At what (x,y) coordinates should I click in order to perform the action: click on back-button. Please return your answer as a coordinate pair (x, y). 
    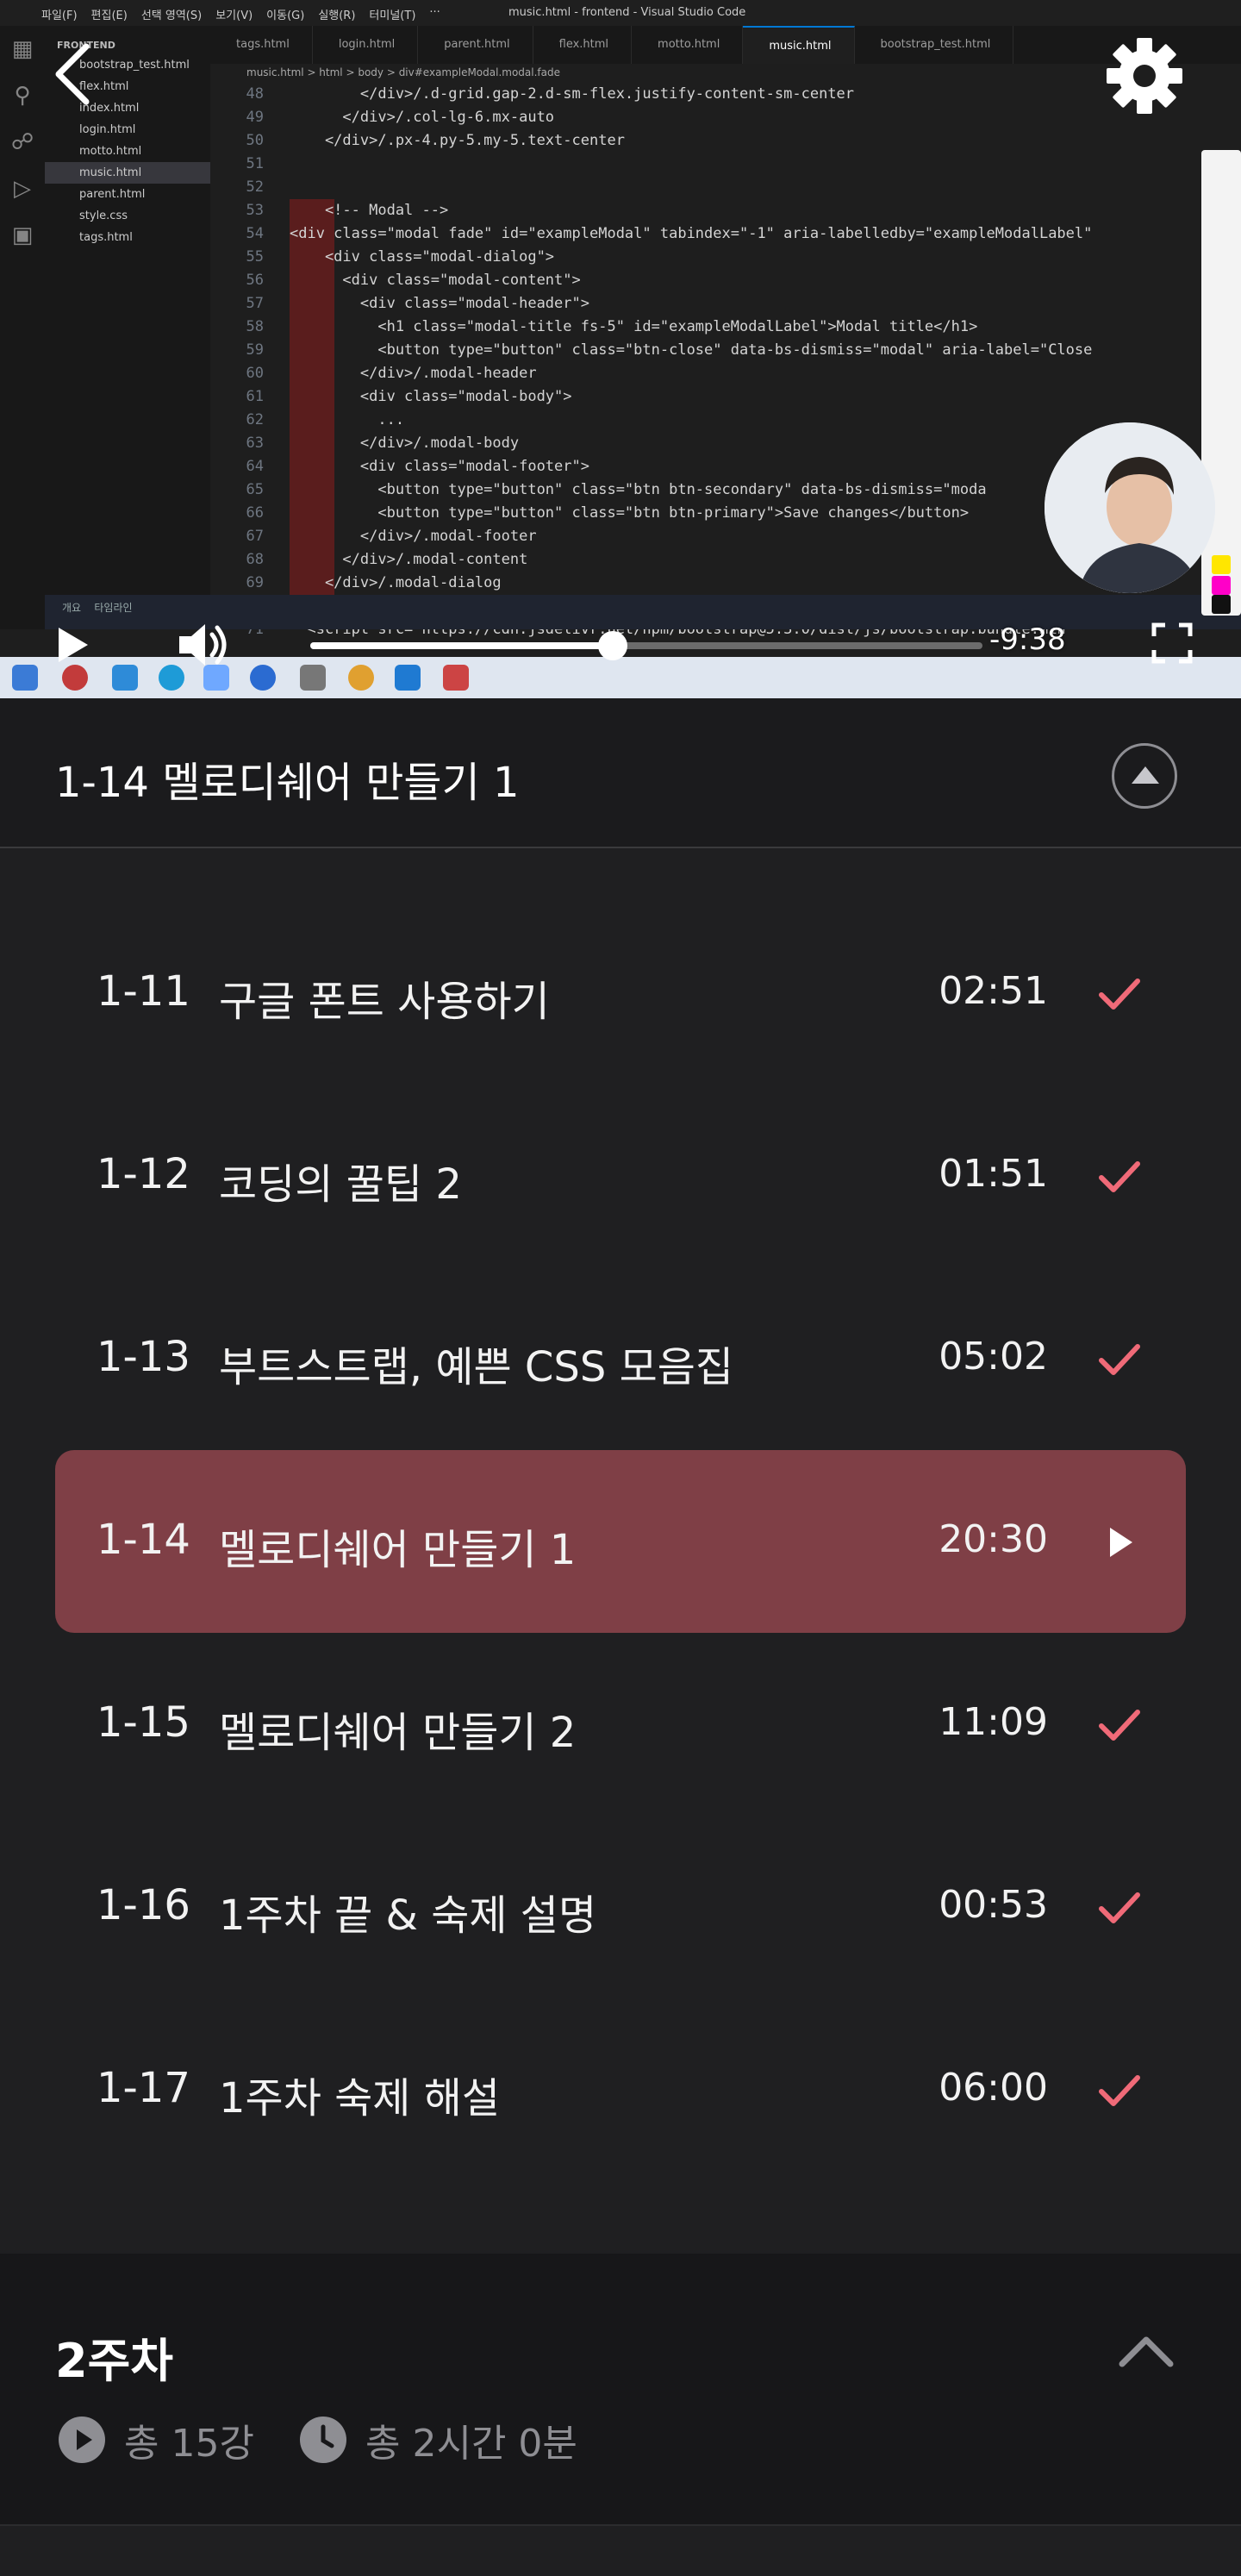
    Looking at the image, I should click on (74, 74).